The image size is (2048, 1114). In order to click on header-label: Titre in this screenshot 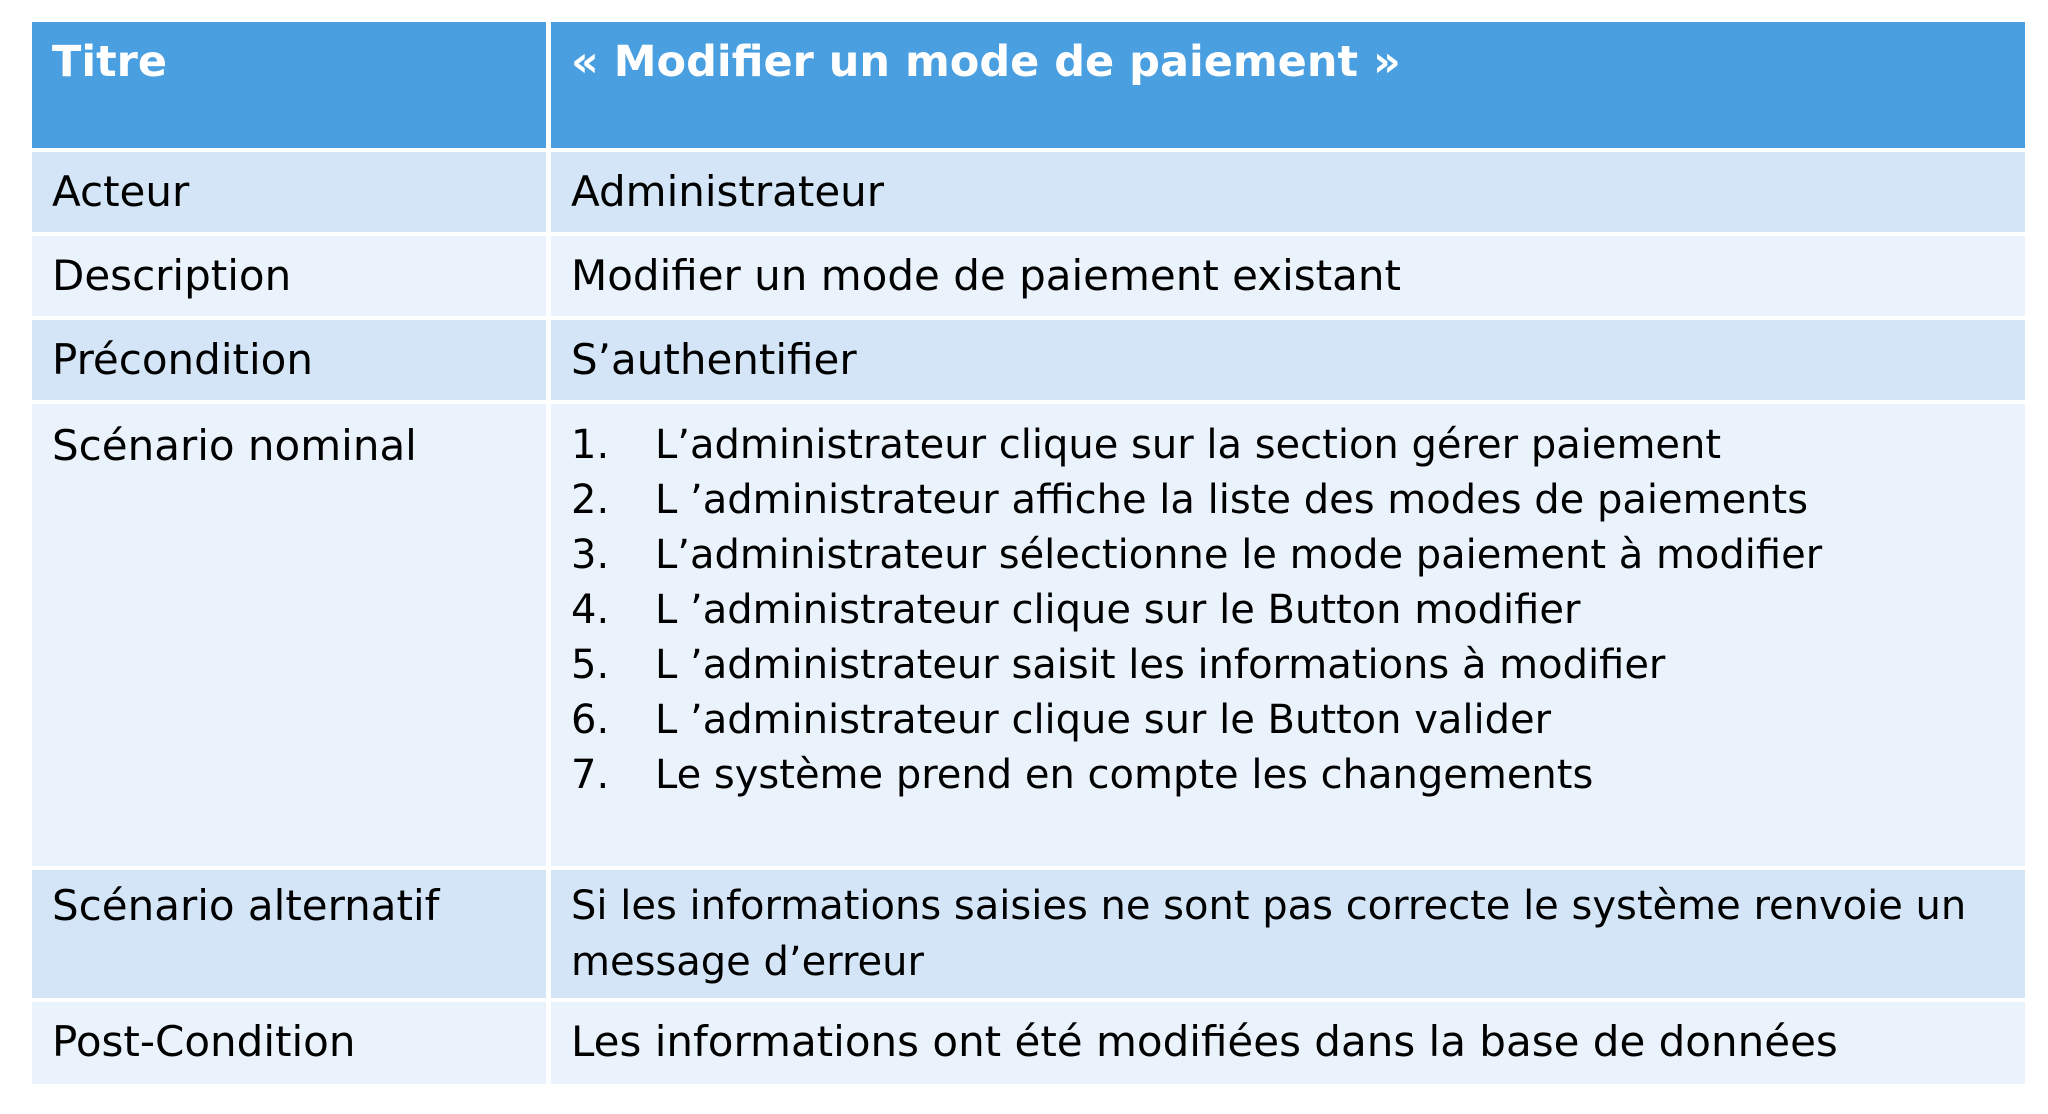, I will do `click(289, 85)`.